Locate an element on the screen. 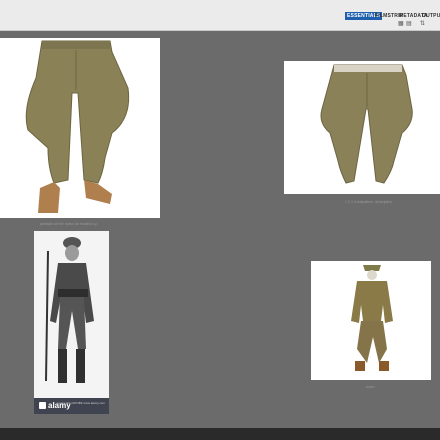 The height and width of the screenshot is (440, 440). list-view-icon: ▤ is located at coordinates (409, 24).